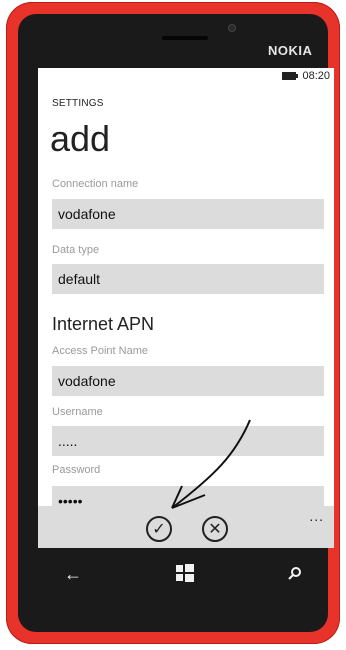 The width and height of the screenshot is (346, 650). Describe the element at coordinates (73, 574) in the screenshot. I see `back-arrow-icon: ←` at that location.